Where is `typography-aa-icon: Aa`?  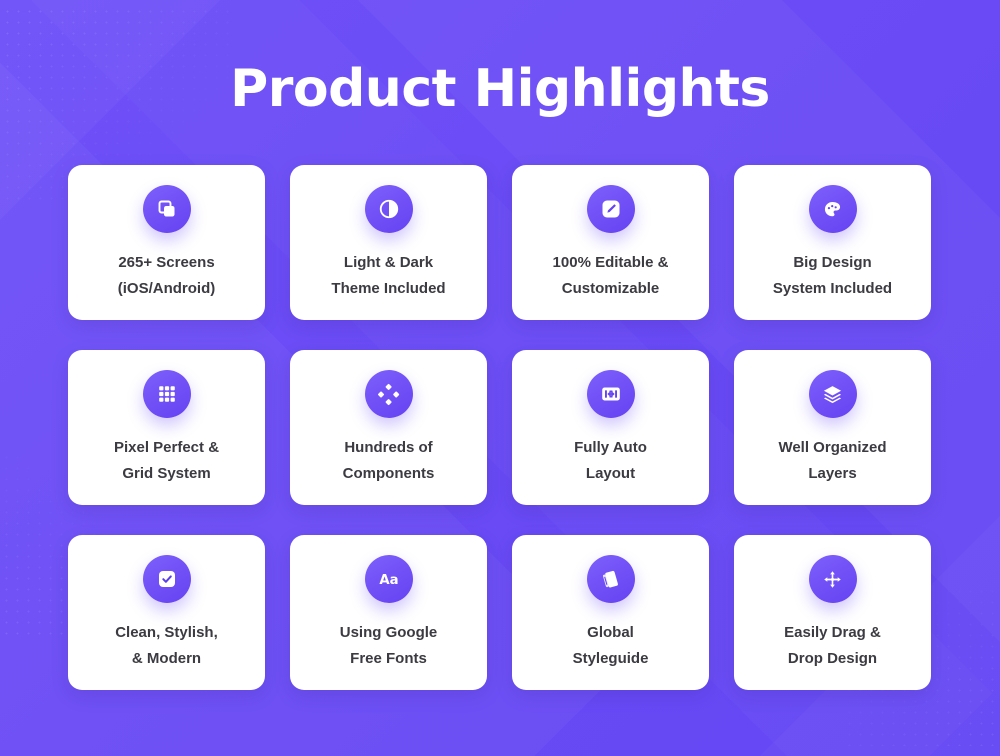 typography-aa-icon: Aa is located at coordinates (388, 579).